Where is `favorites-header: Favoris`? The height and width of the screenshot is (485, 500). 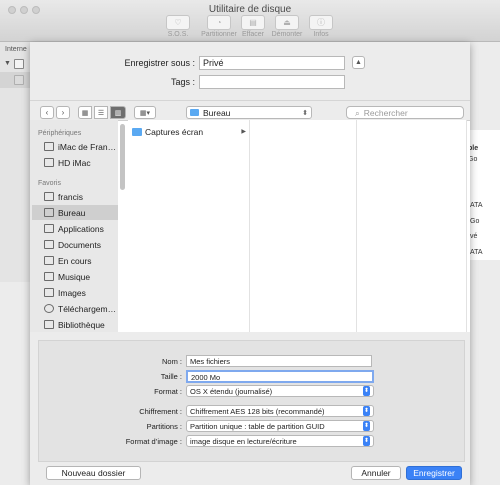
favorites-header: Favoris is located at coordinates (49, 183).